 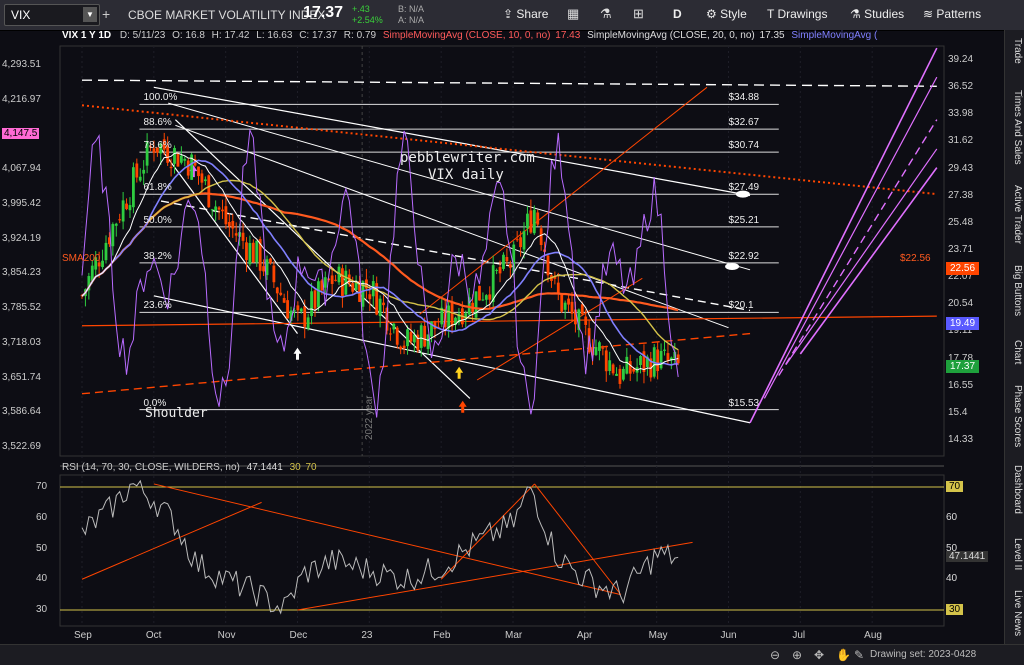 I want to click on x-axis-label: Nov, so click(x=226, y=635).